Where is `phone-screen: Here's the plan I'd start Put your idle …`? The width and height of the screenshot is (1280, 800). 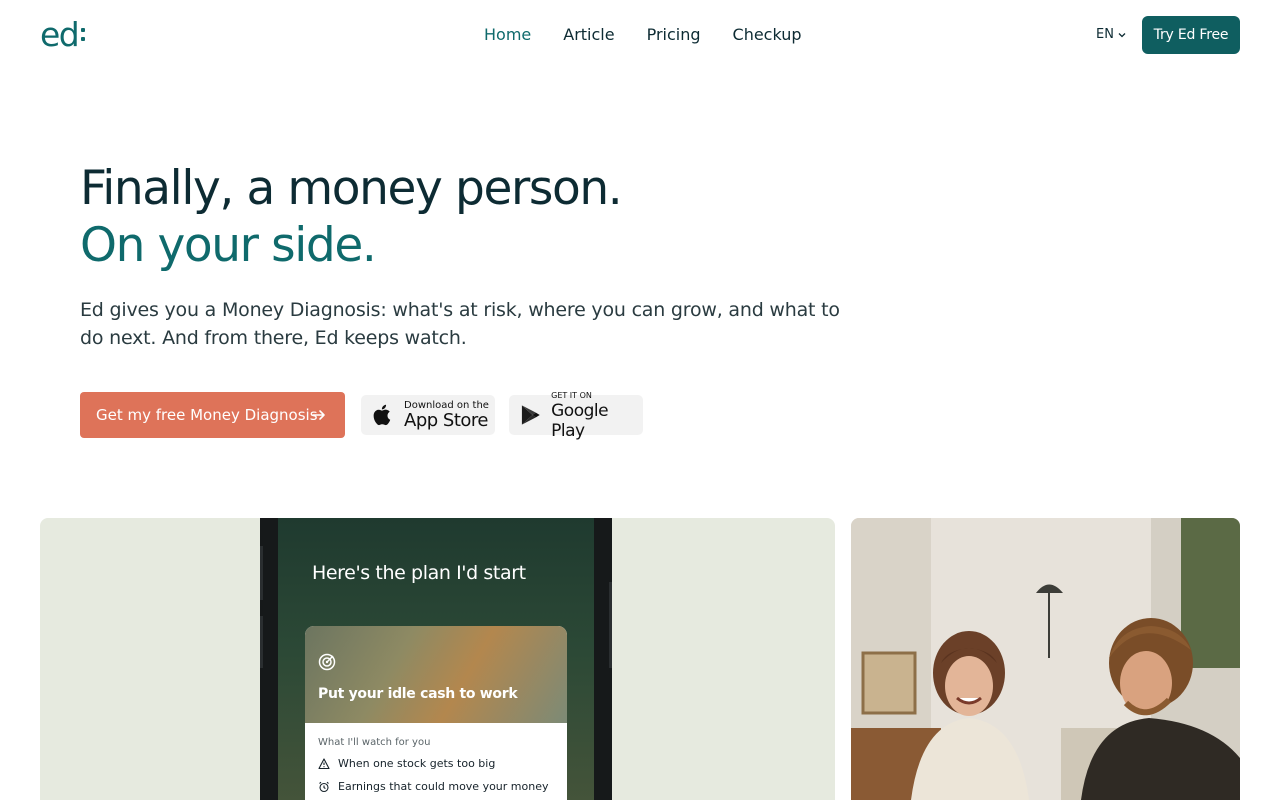 phone-screen: Here's the plan I'd start Put your idle … is located at coordinates (436, 659).